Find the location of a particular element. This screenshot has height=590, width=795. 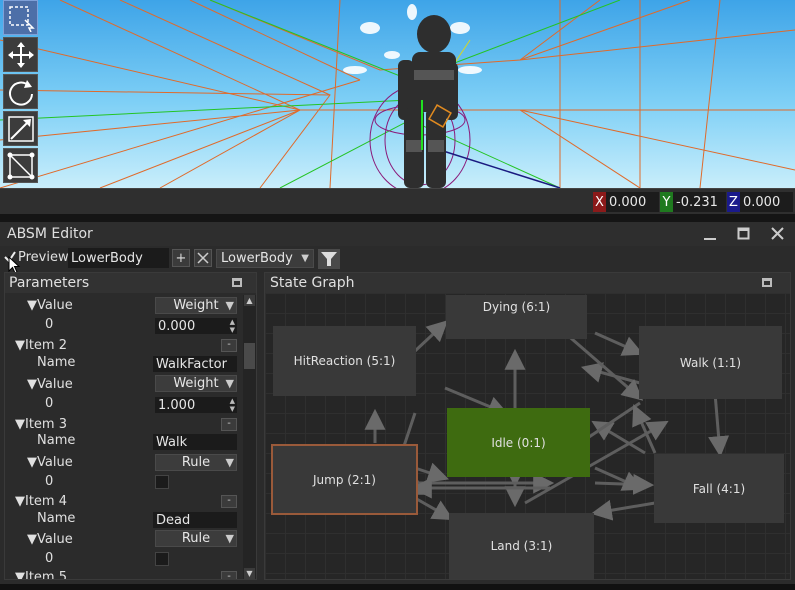

item3-name-field: Walk is located at coordinates (195, 442).